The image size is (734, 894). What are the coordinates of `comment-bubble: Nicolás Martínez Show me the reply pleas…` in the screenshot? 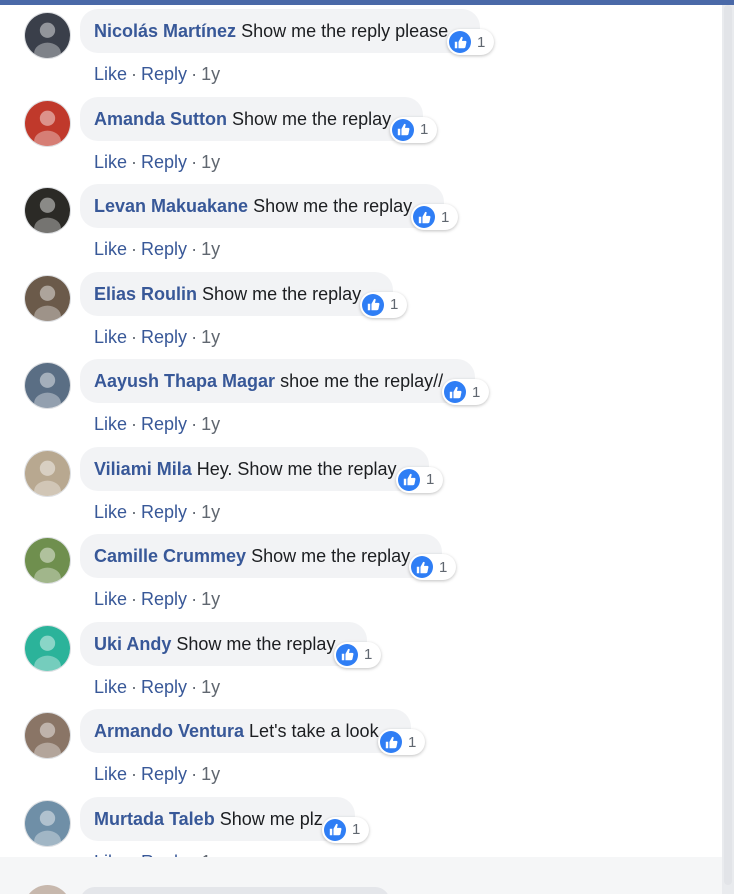 It's located at (280, 31).